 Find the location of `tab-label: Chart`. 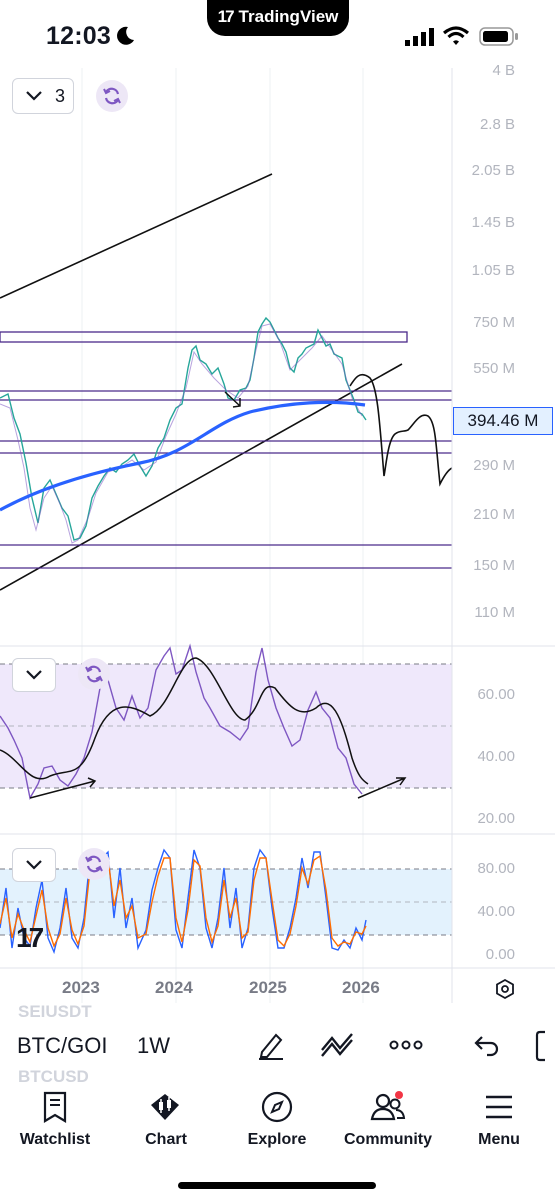

tab-label: Chart is located at coordinates (166, 1139).